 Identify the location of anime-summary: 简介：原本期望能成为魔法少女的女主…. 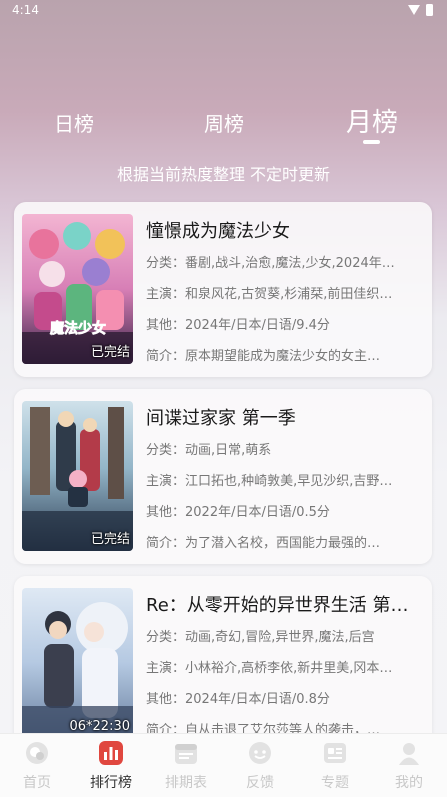
(263, 355).